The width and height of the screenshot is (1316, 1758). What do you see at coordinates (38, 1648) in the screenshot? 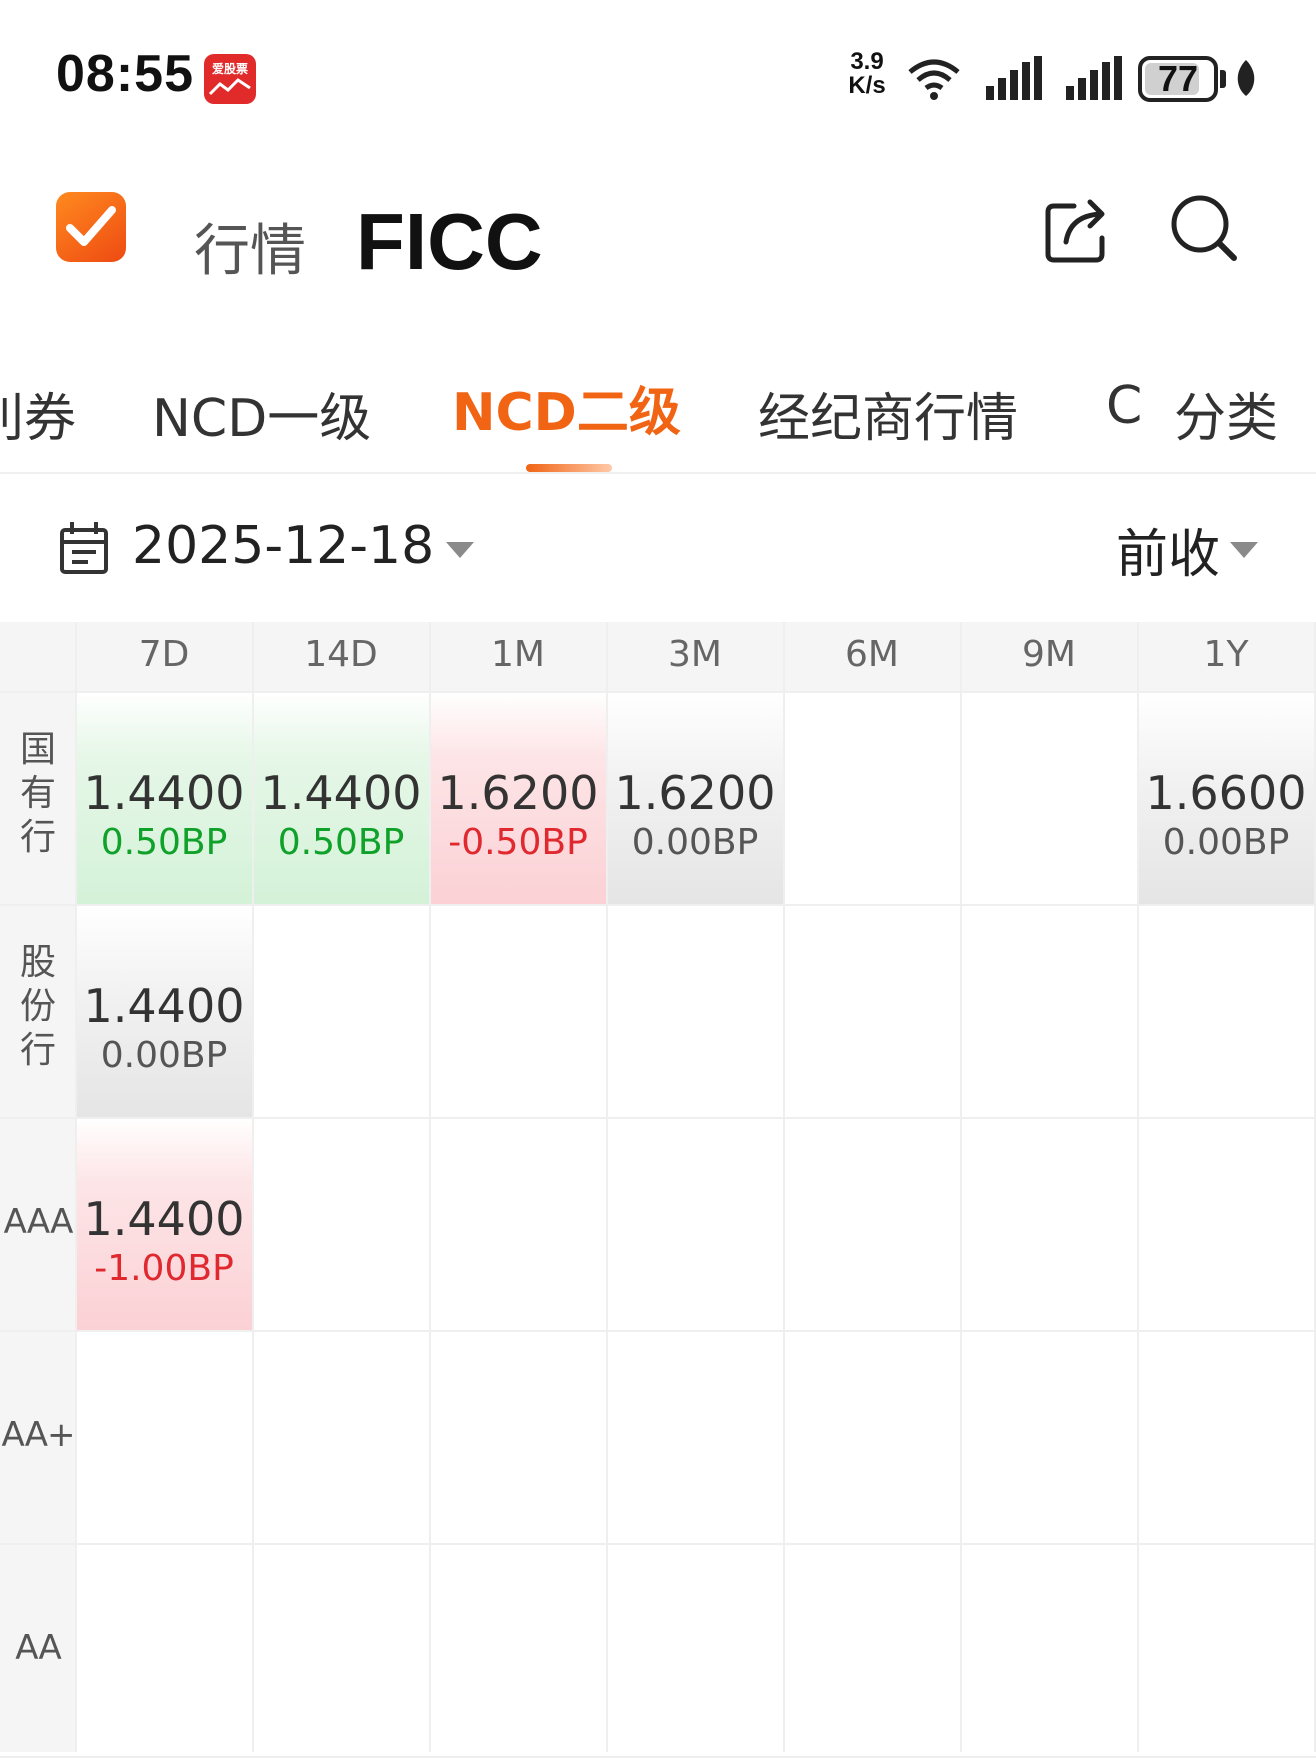
I see `row-header: AA` at bounding box center [38, 1648].